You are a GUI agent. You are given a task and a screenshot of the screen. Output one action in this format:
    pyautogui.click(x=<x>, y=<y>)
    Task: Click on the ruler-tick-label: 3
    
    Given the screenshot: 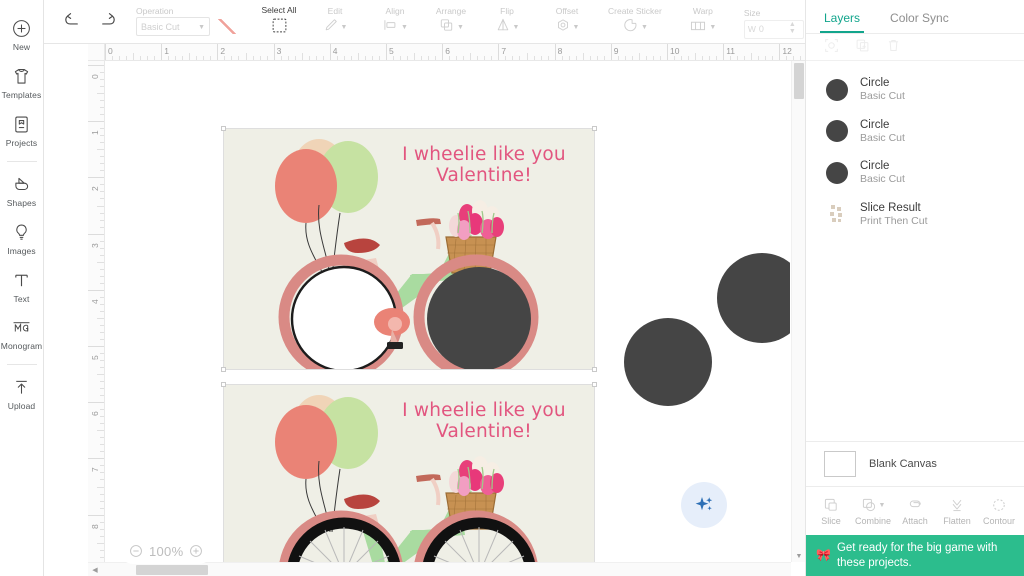 What is the action you would take?
    pyautogui.click(x=279, y=51)
    